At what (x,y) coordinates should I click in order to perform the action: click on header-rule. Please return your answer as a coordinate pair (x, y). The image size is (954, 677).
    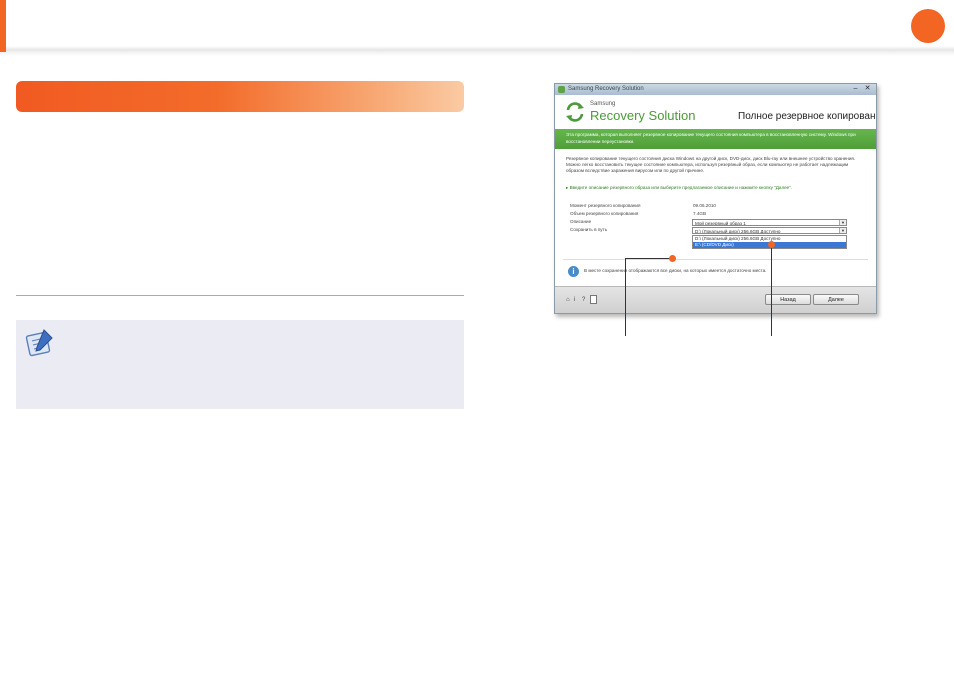
    Looking at the image, I should click on (477, 28).